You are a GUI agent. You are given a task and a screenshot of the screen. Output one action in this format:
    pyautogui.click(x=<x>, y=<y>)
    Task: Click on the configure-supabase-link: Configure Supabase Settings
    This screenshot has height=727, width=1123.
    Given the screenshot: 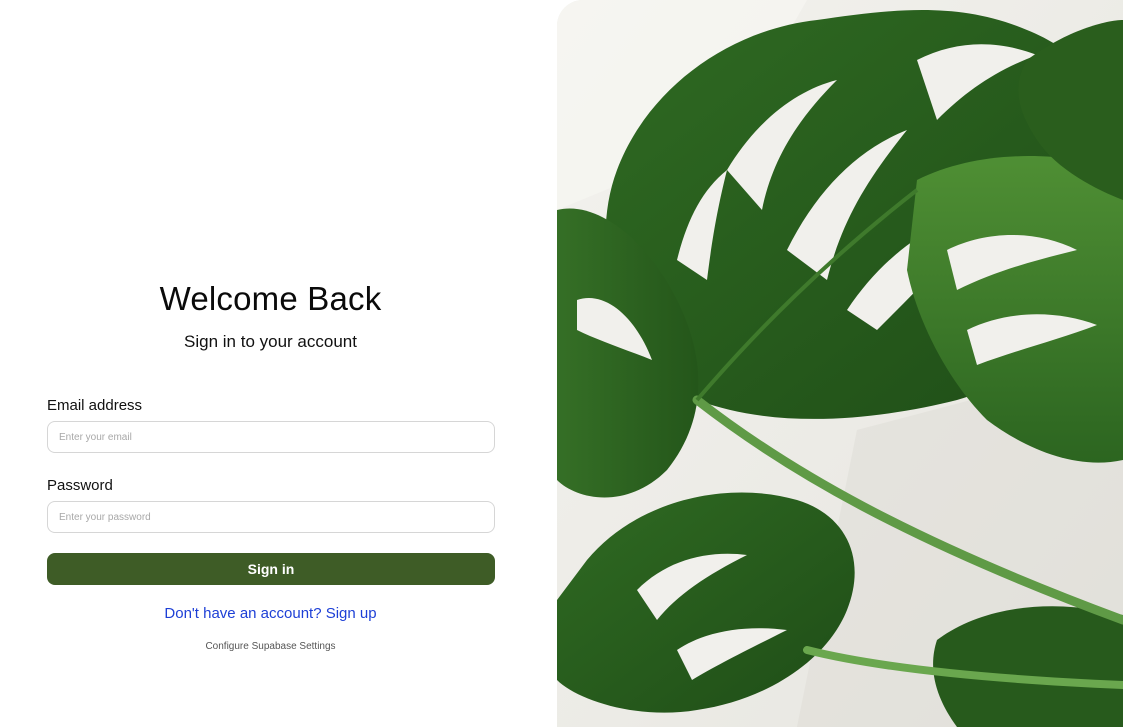 What is the action you would take?
    pyautogui.click(x=270, y=646)
    